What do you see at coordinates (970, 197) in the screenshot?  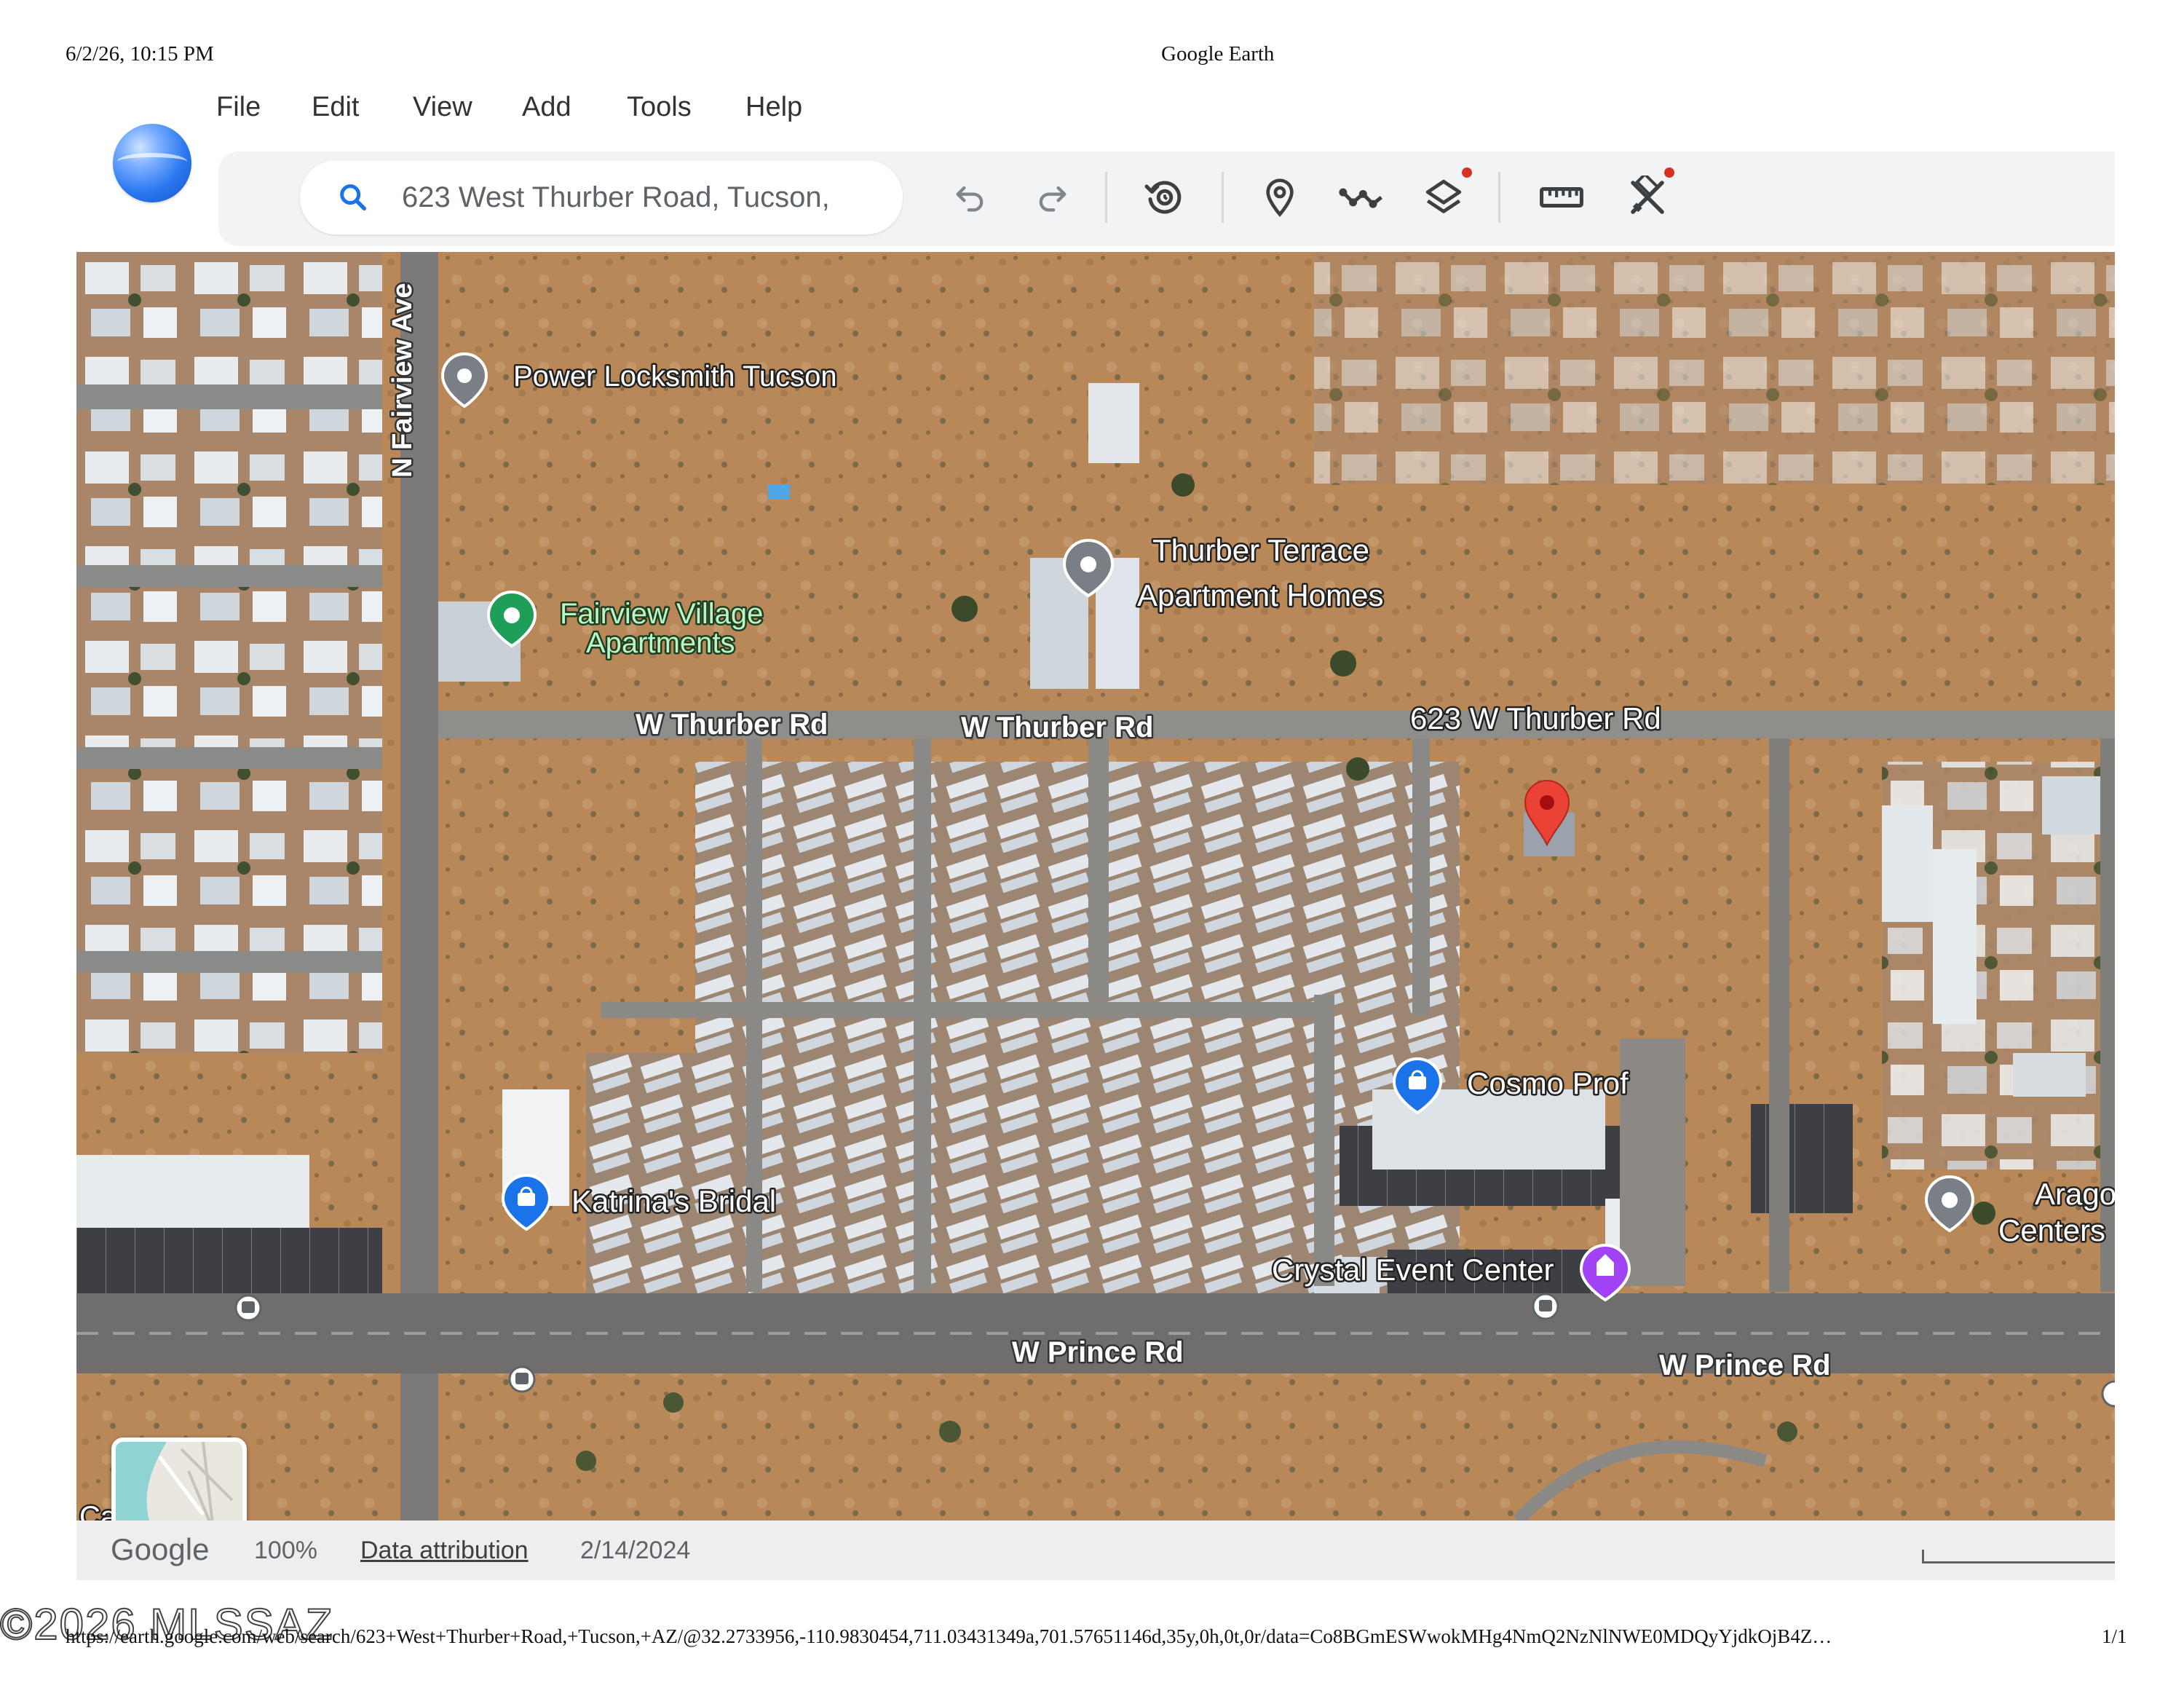 I see `undo-icon` at bounding box center [970, 197].